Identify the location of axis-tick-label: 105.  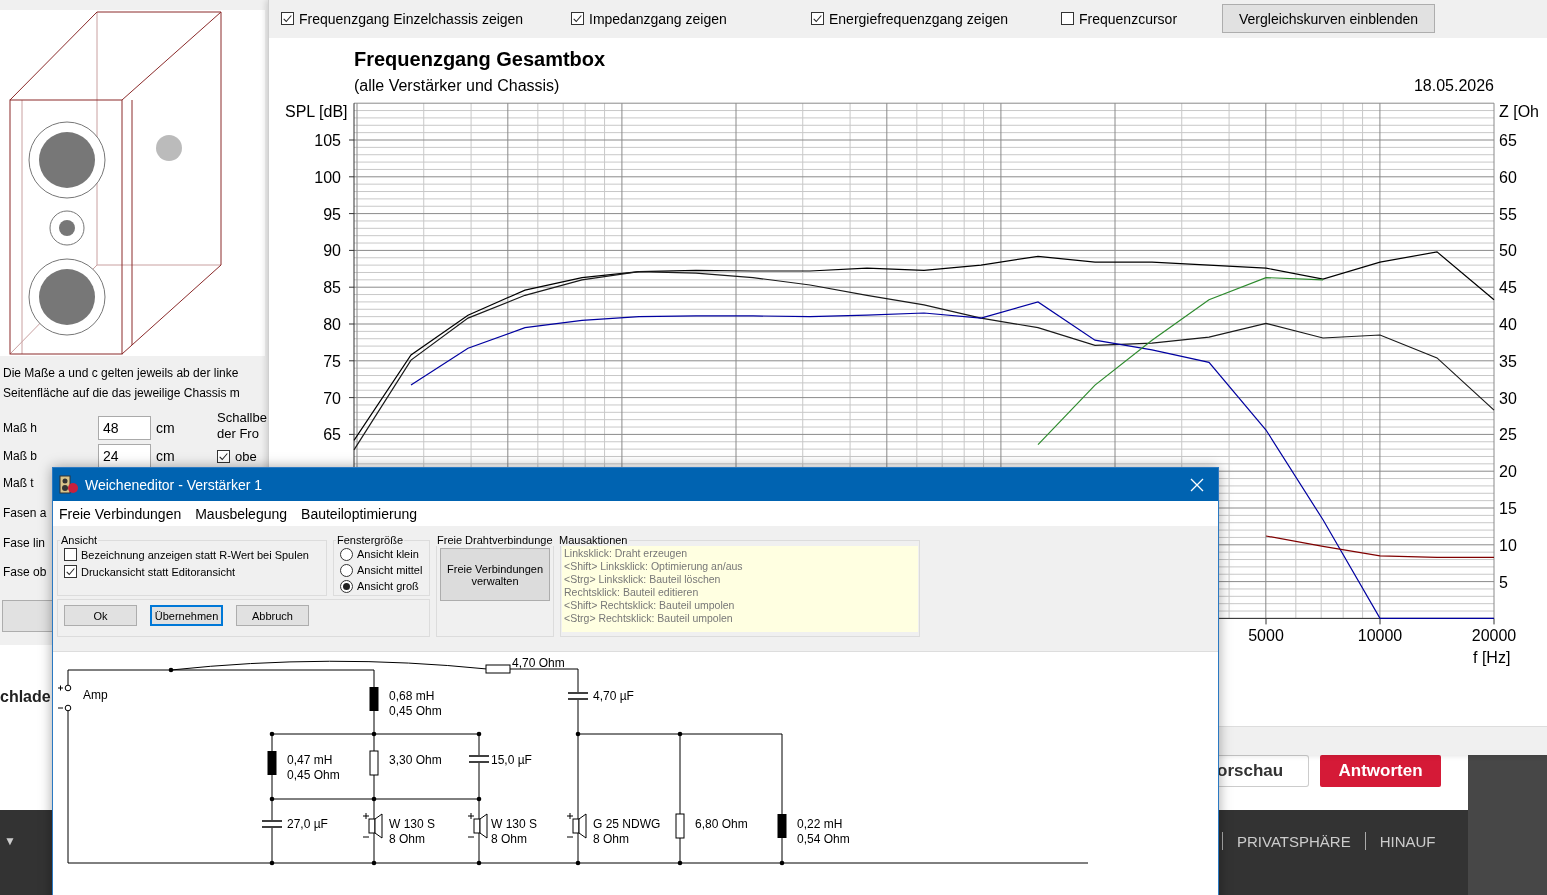
(327, 140).